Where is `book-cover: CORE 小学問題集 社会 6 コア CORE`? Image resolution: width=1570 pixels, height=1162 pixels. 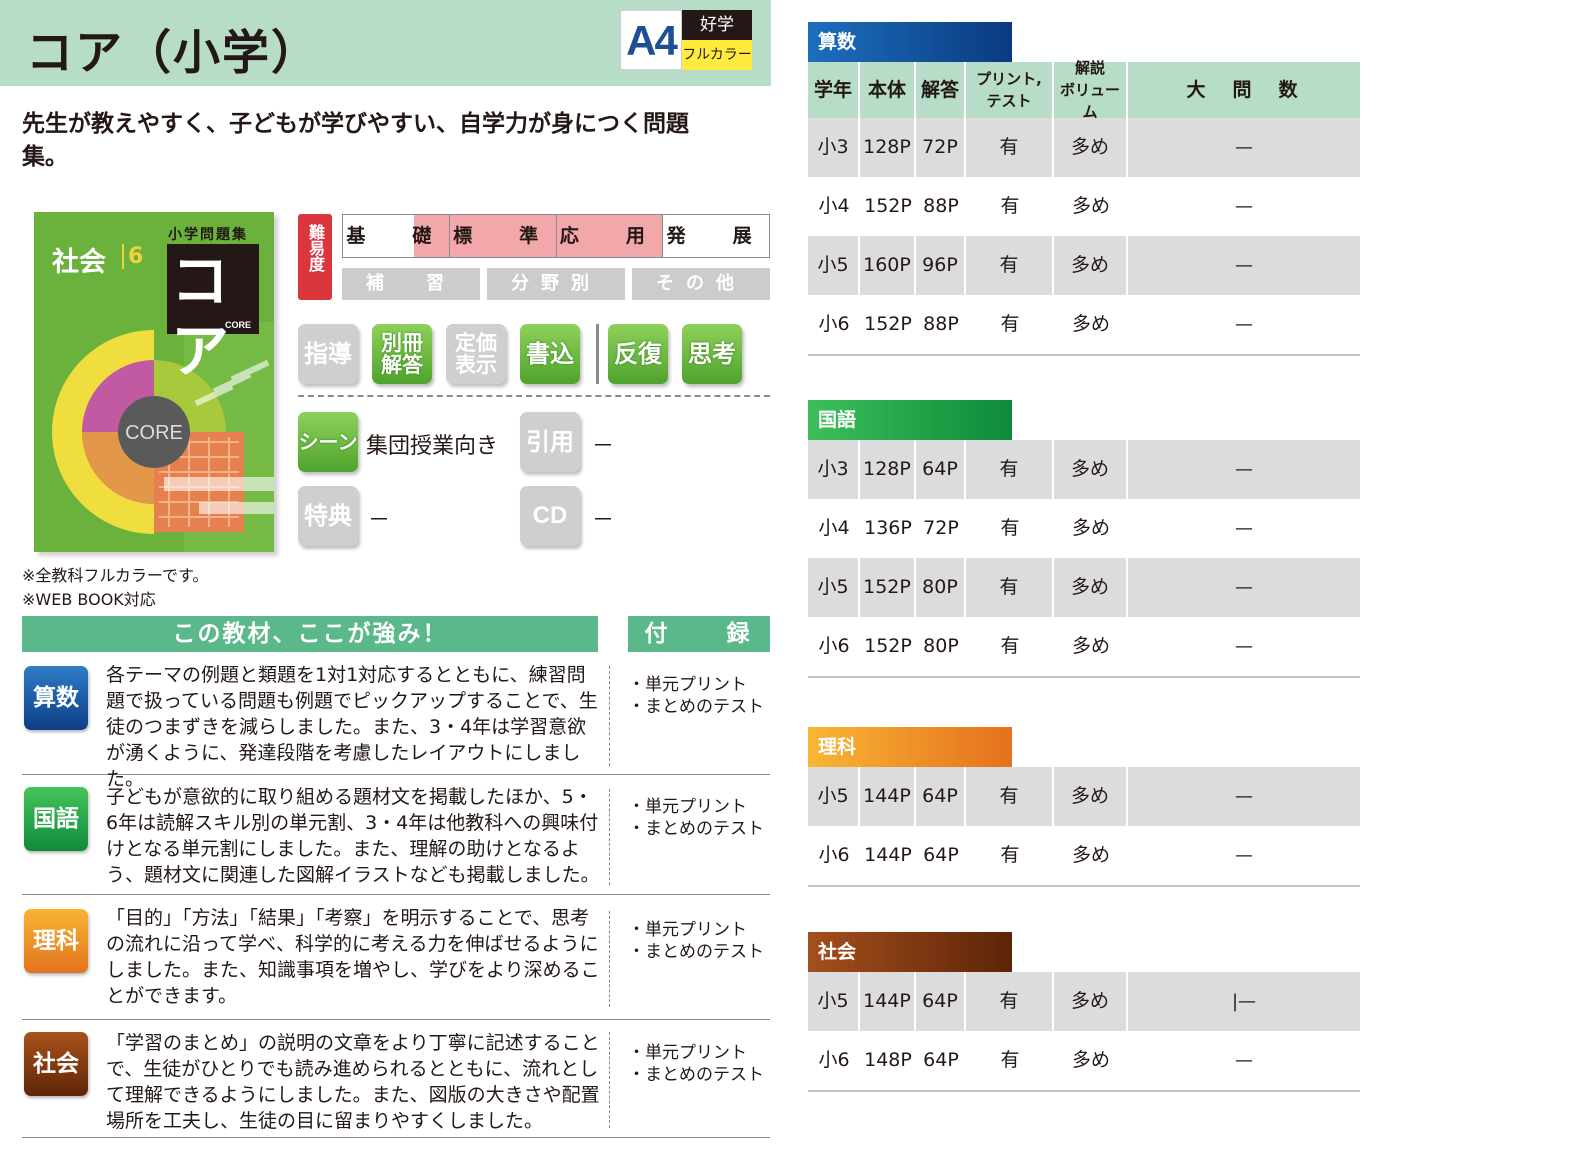 book-cover: CORE 小学問題集 社会 6 コア CORE is located at coordinates (154, 382).